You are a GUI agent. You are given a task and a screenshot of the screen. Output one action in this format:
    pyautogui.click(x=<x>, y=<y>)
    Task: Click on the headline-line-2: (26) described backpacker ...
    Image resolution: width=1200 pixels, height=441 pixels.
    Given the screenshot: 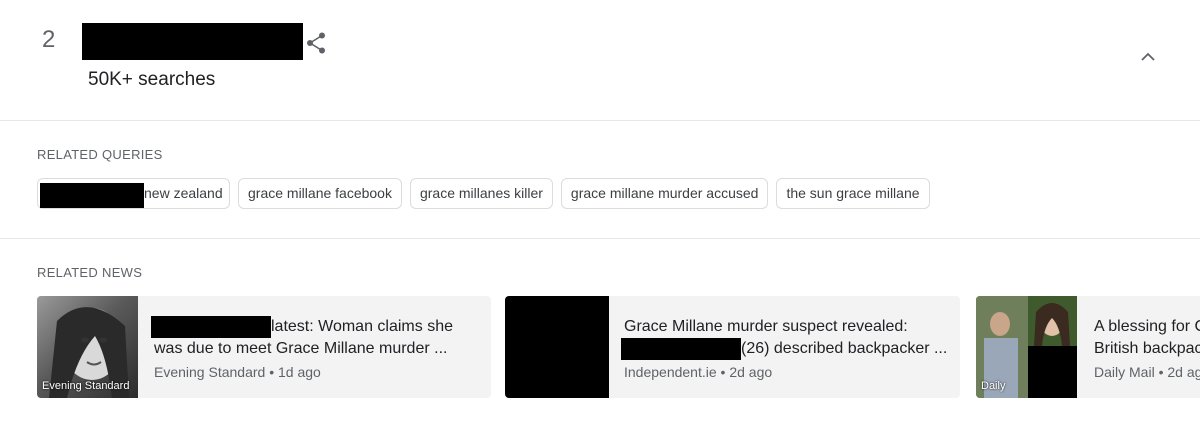 What is the action you would take?
    pyautogui.click(x=784, y=349)
    